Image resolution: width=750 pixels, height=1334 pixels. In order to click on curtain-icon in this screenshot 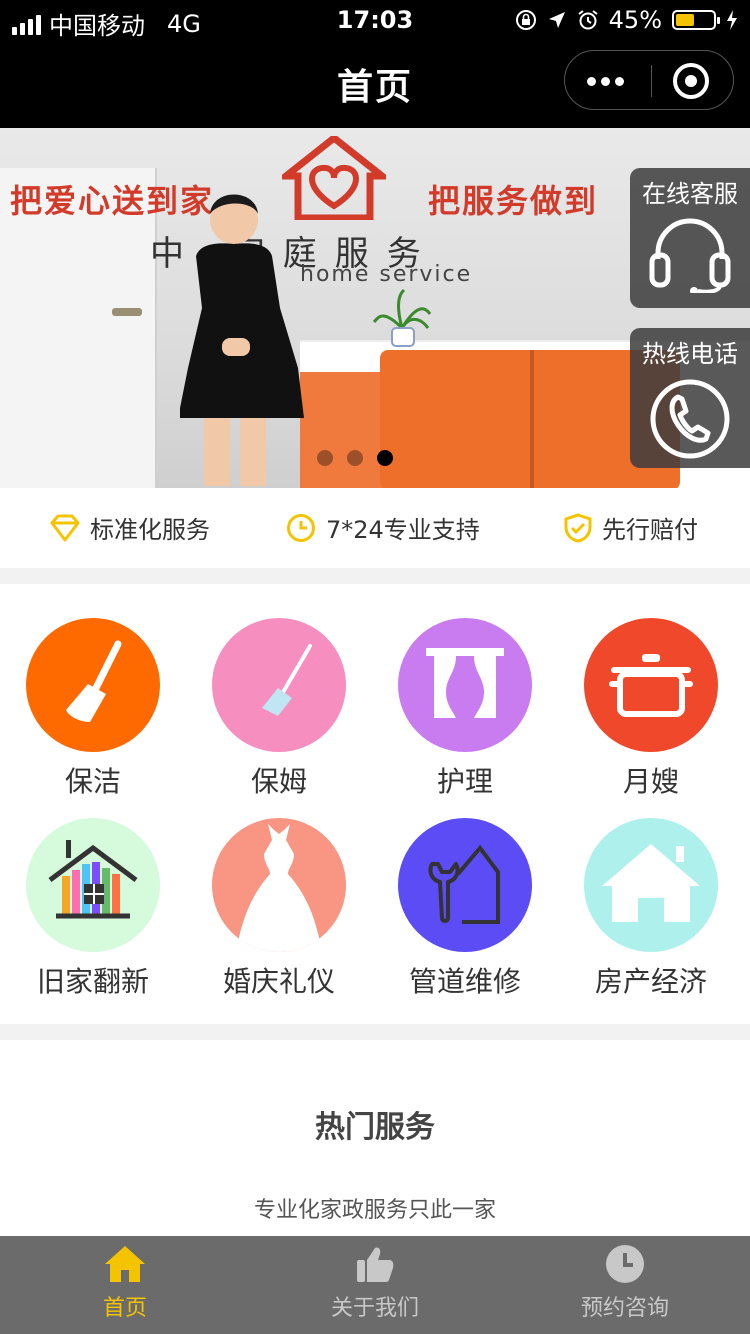, I will do `click(465, 685)`.